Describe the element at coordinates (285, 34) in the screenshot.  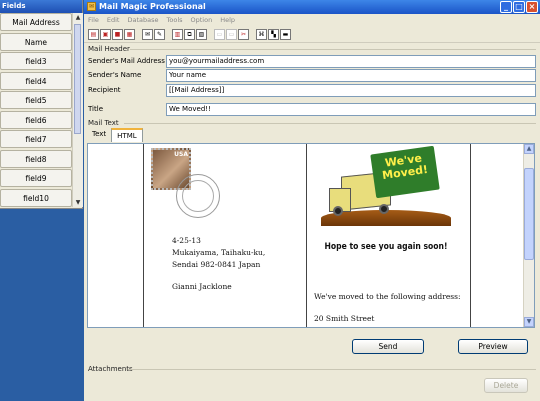
I see `send-icon: ▬` at that location.